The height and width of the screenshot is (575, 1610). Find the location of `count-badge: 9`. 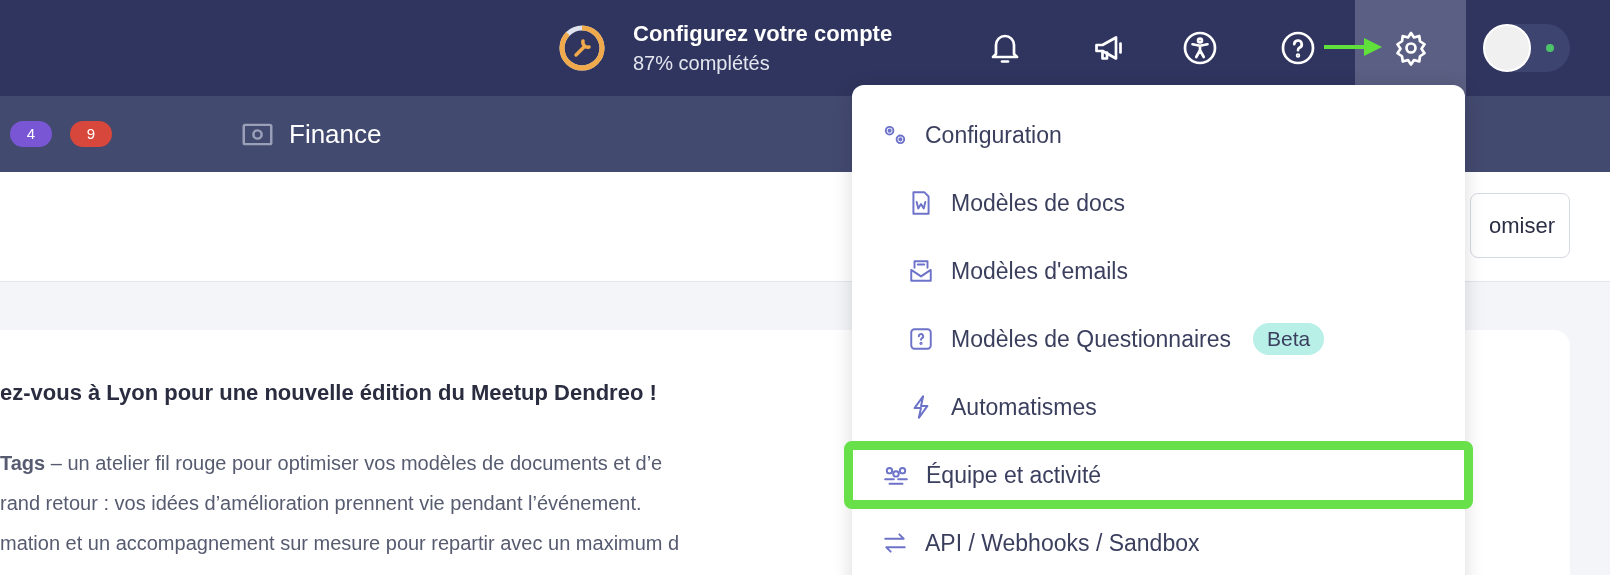

count-badge: 9 is located at coordinates (91, 134).